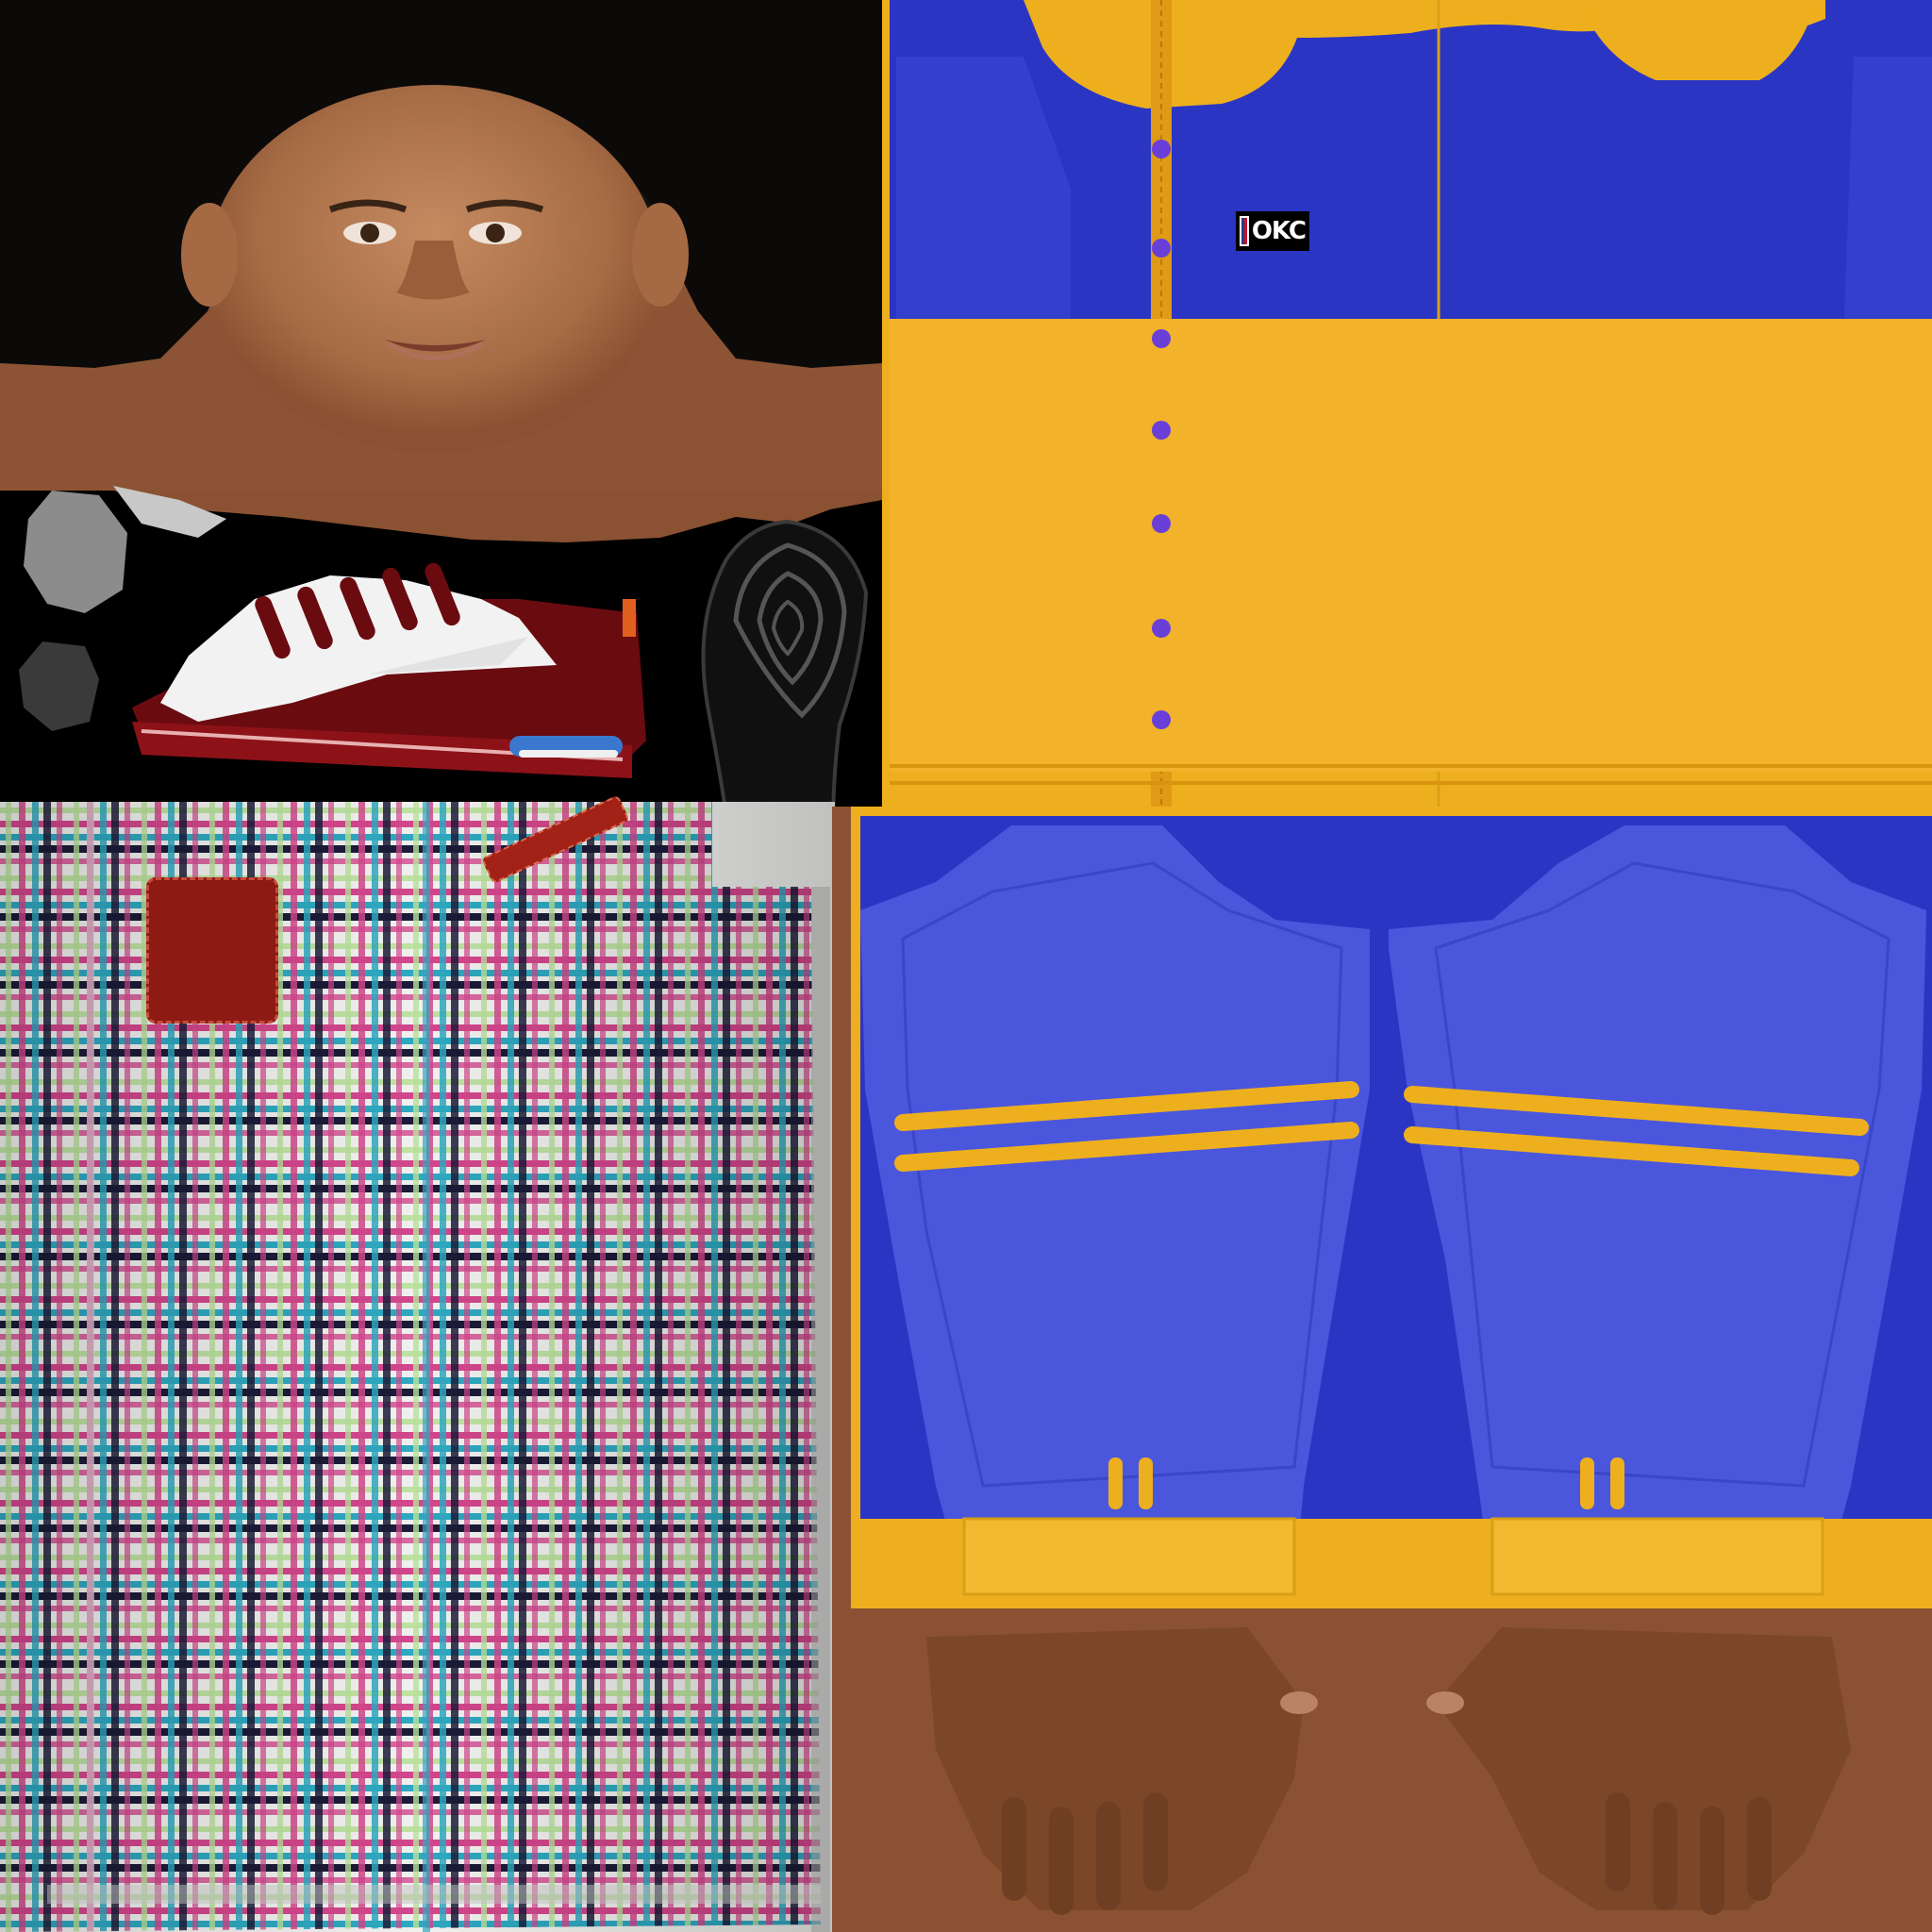 Image resolution: width=1932 pixels, height=1932 pixels. Describe the element at coordinates (1657, 1557) in the screenshot. I see `sleeve-right-cuff` at that location.